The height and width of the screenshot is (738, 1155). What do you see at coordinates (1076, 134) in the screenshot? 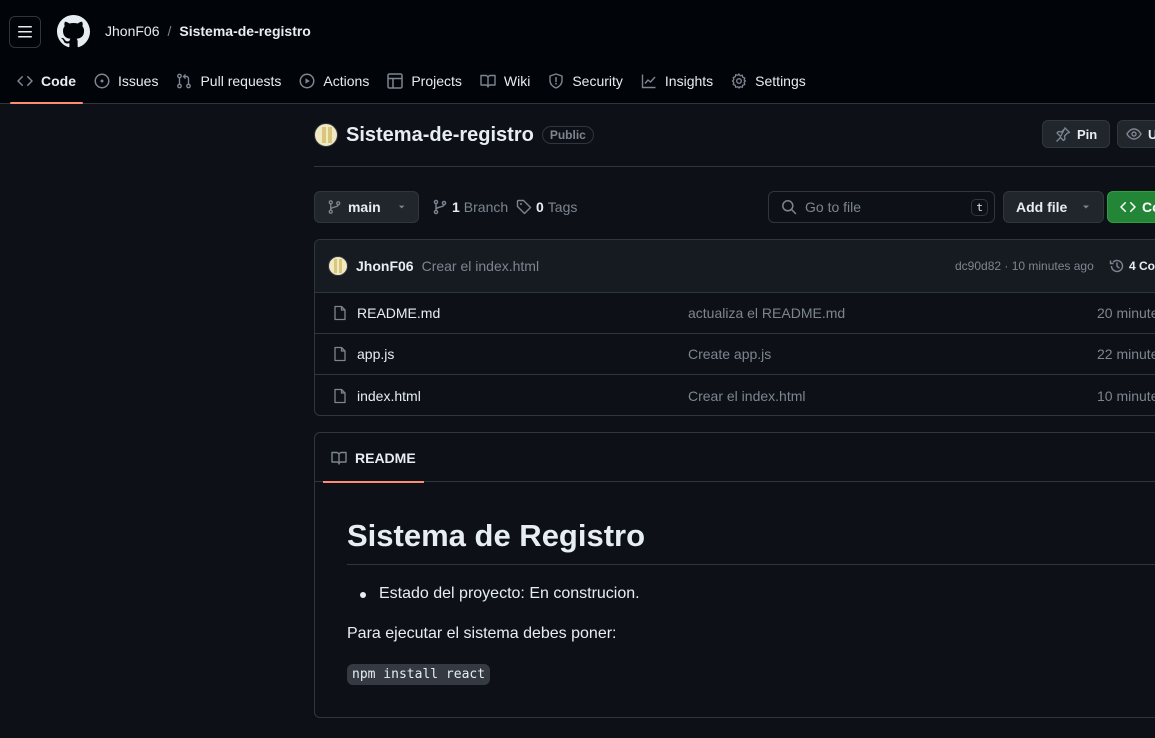
I see `pin-button: Pin` at bounding box center [1076, 134].